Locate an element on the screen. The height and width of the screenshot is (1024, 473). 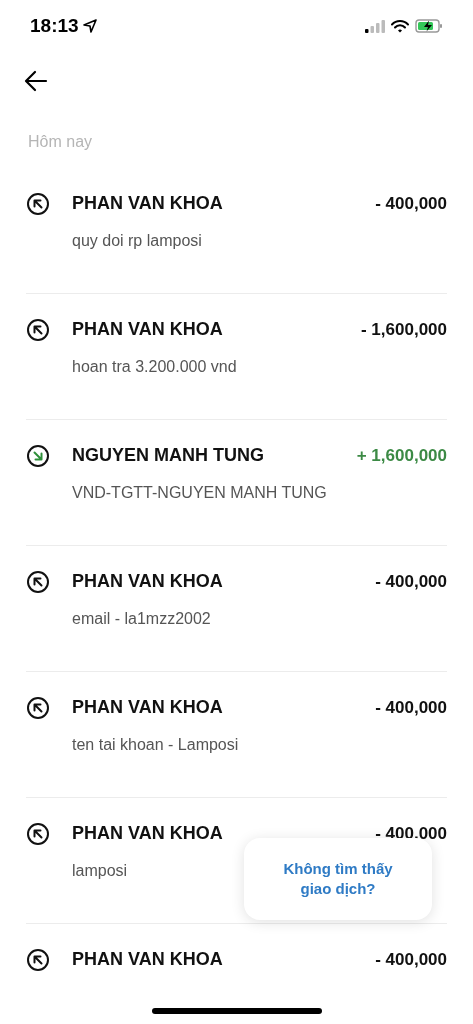
transaction-note: ten tai khoan - Lamposi is located at coordinates (155, 745).